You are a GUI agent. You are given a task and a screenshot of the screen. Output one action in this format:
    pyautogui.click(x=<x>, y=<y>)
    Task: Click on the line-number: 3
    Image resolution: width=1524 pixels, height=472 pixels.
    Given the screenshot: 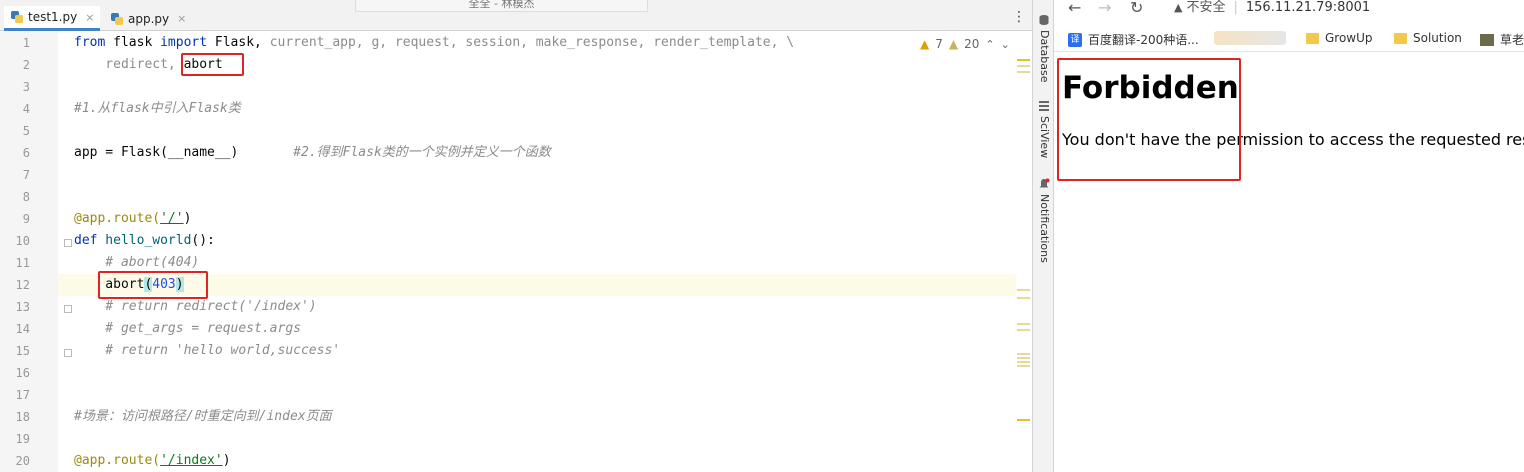 What is the action you would take?
    pyautogui.click(x=26, y=87)
    